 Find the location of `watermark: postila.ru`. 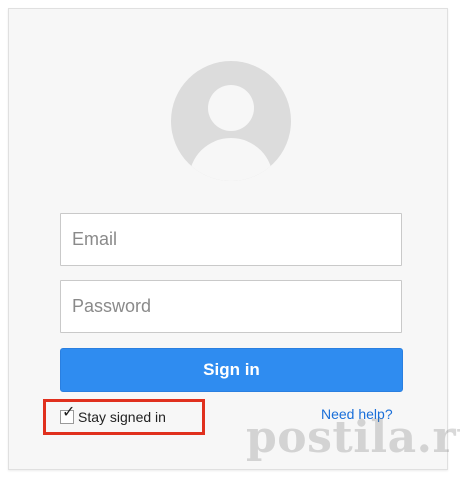

watermark: postila.ru is located at coordinates (353, 437).